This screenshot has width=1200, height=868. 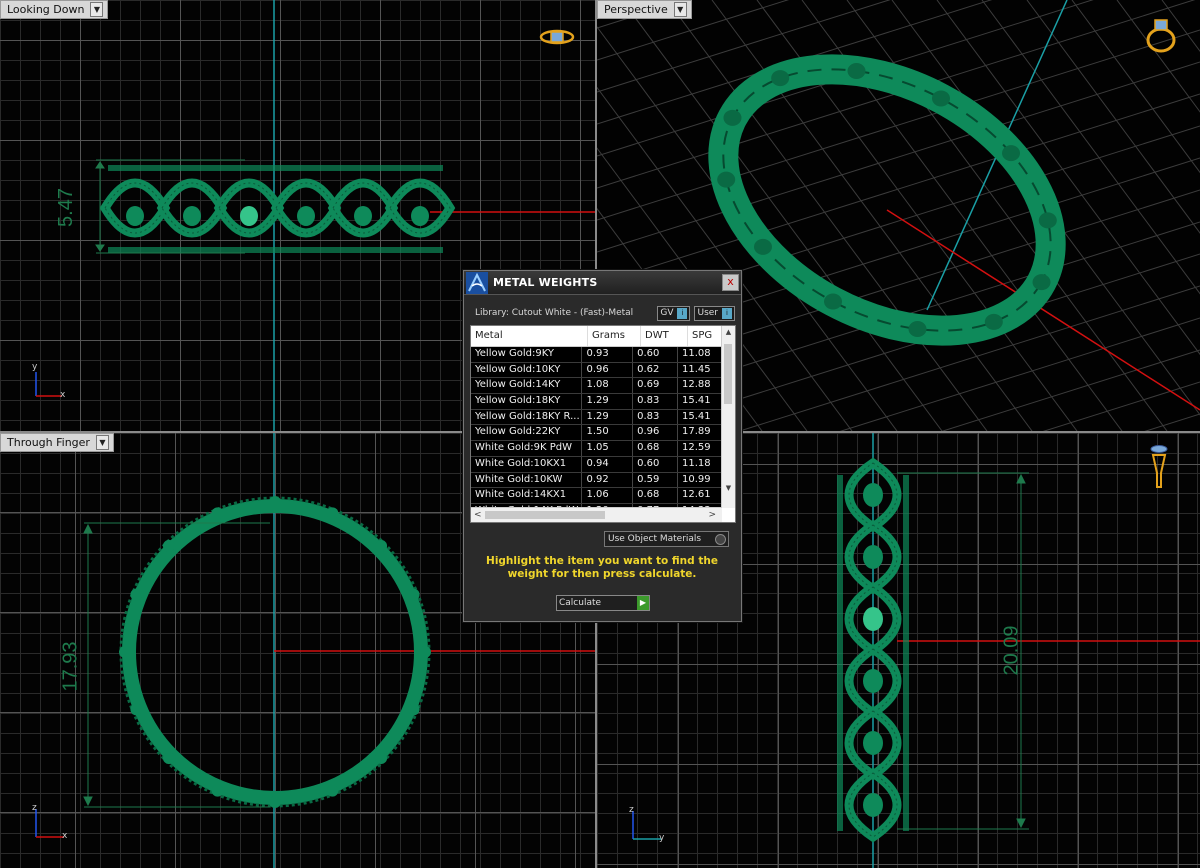 I want to click on dialog-title-bar: METAL WEIGHTS x, so click(x=602, y=283).